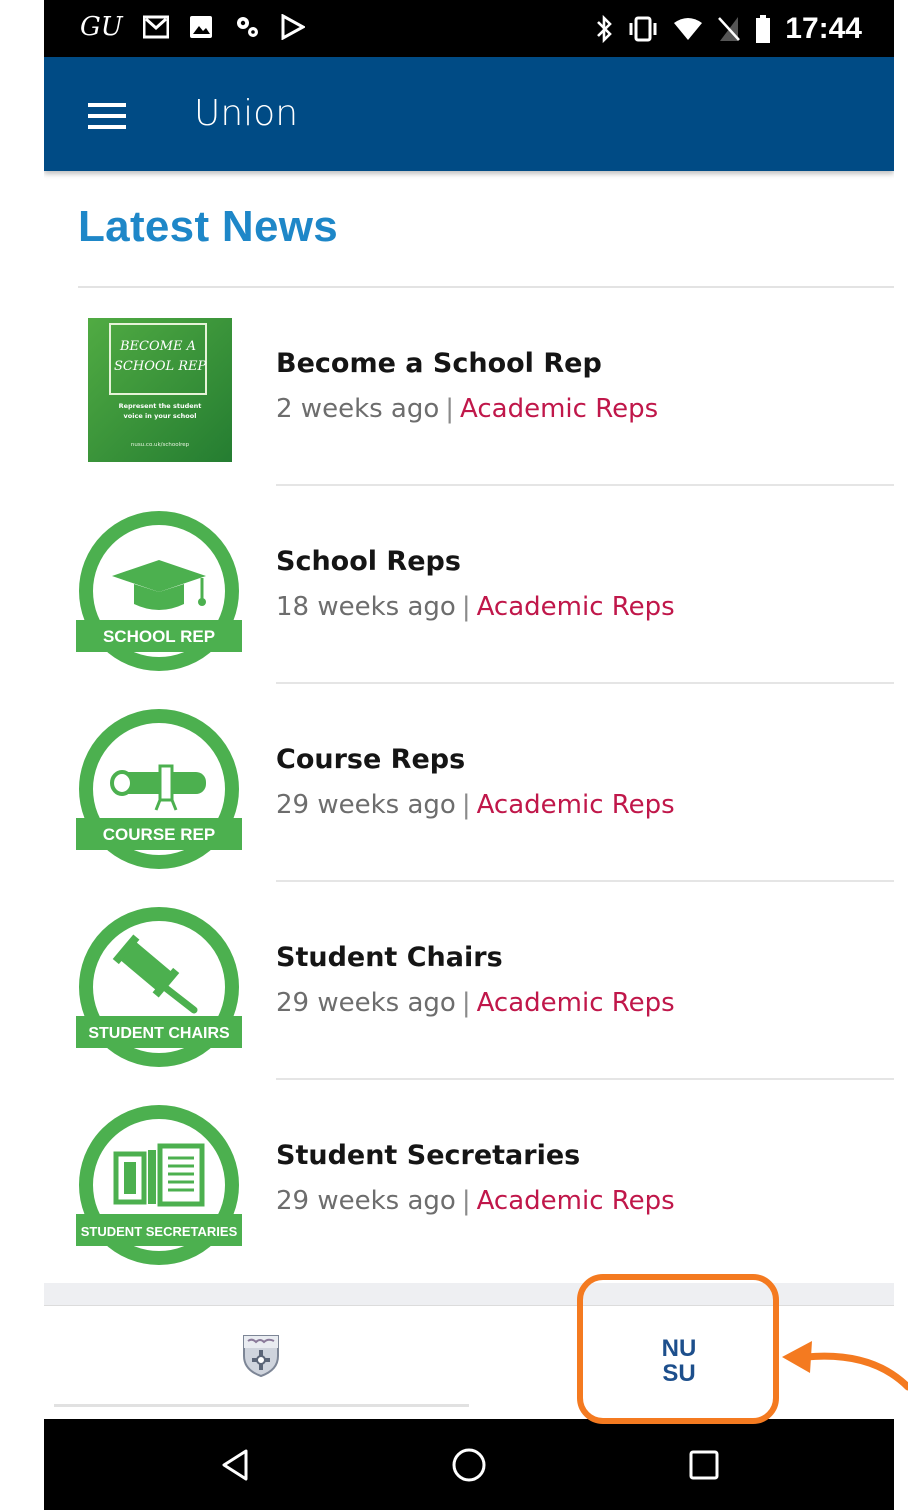  What do you see at coordinates (389, 957) in the screenshot?
I see `news-title: Student Chairs` at bounding box center [389, 957].